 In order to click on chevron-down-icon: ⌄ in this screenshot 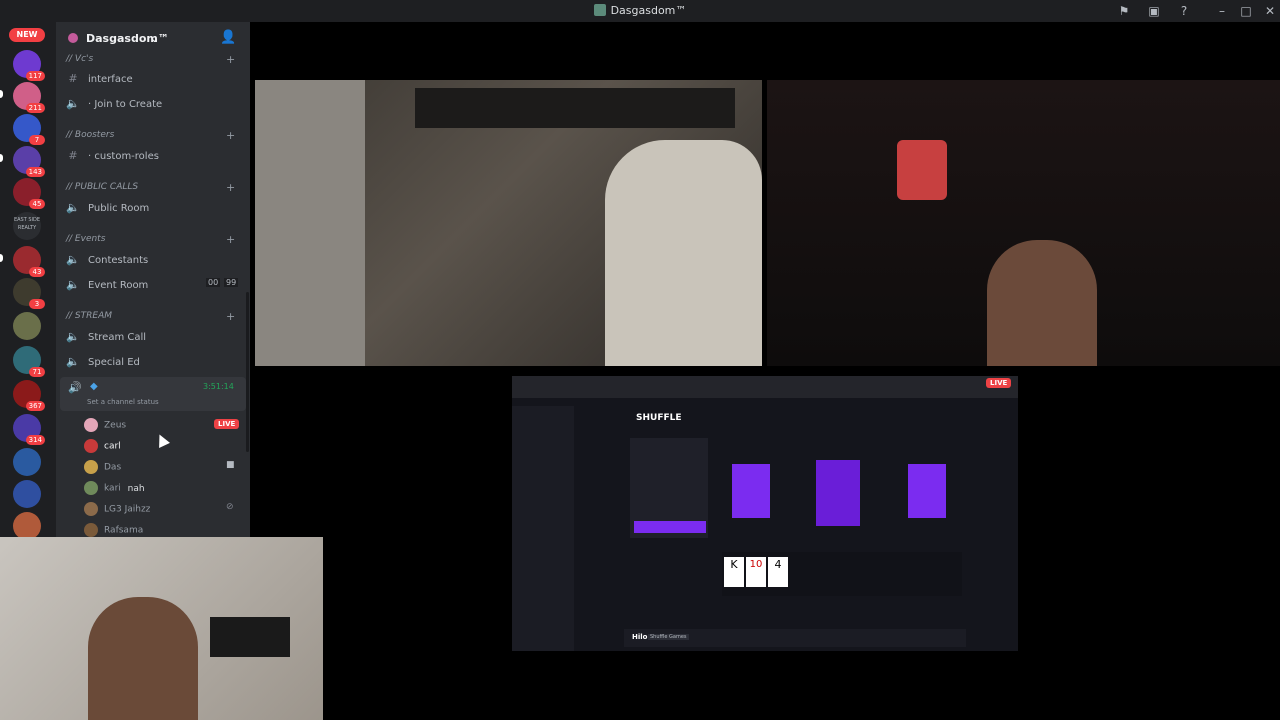, I will do `click(154, 38)`.